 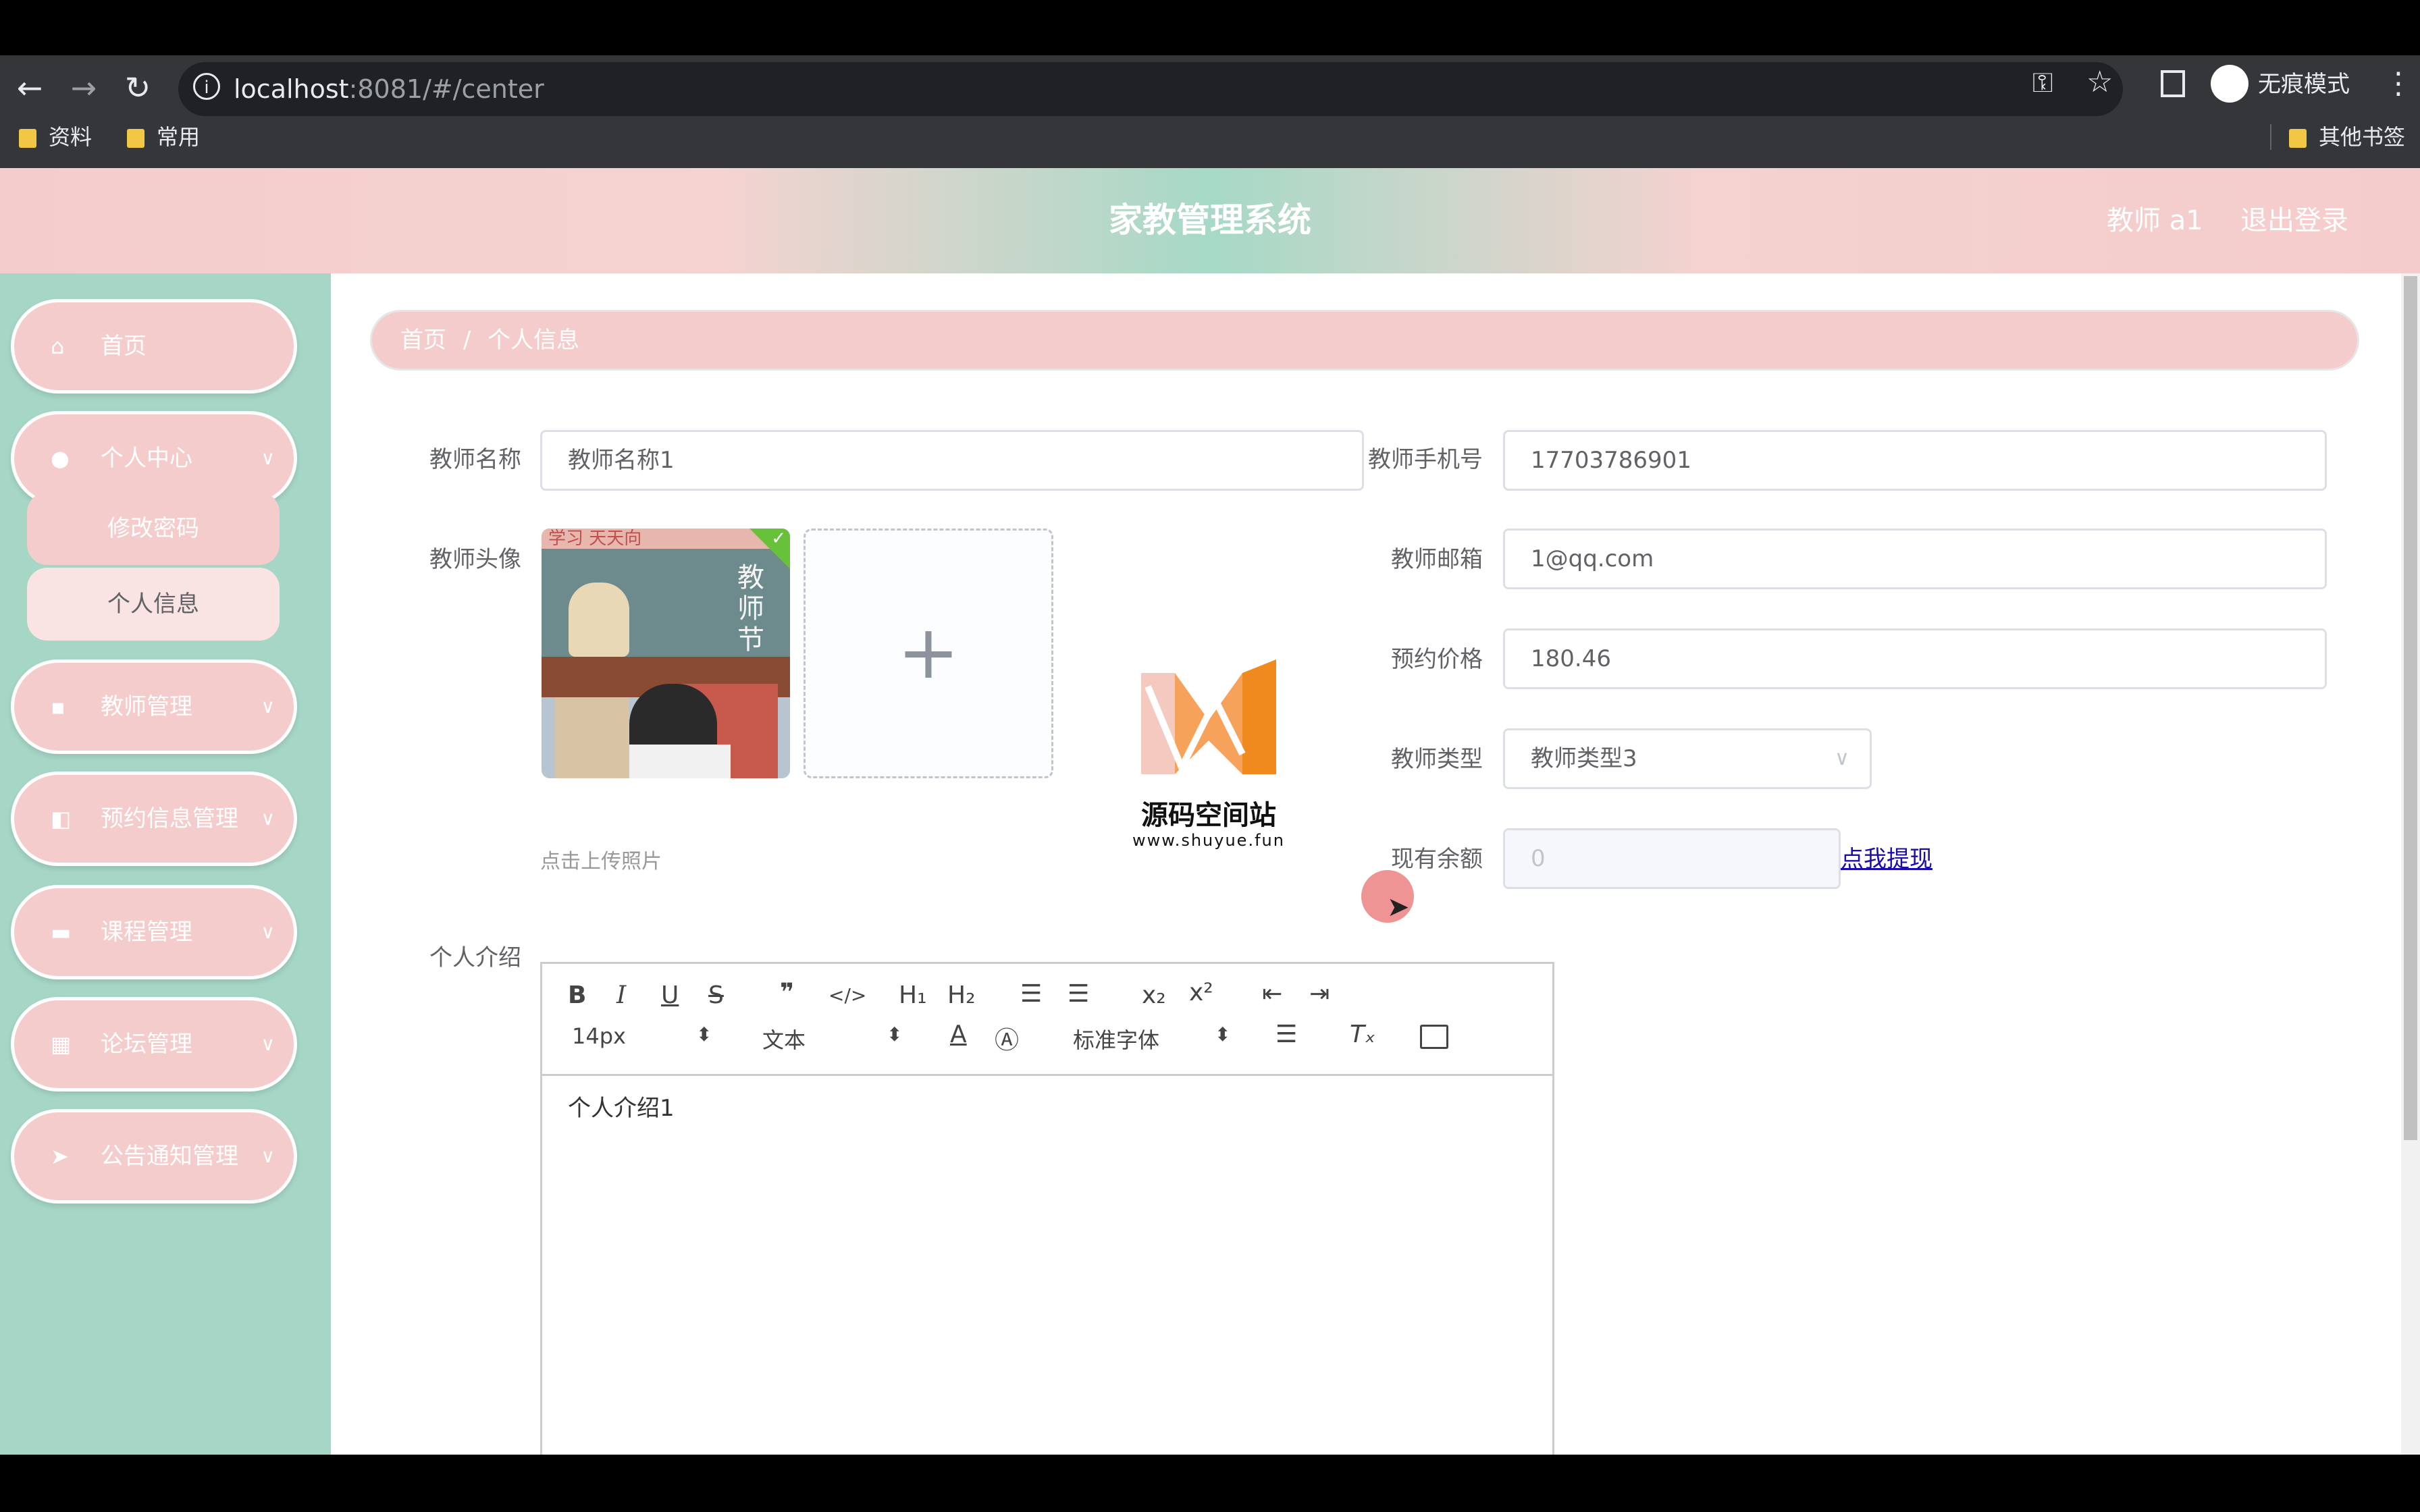 I want to click on briefcase-icon: ▬, so click(x=61, y=932).